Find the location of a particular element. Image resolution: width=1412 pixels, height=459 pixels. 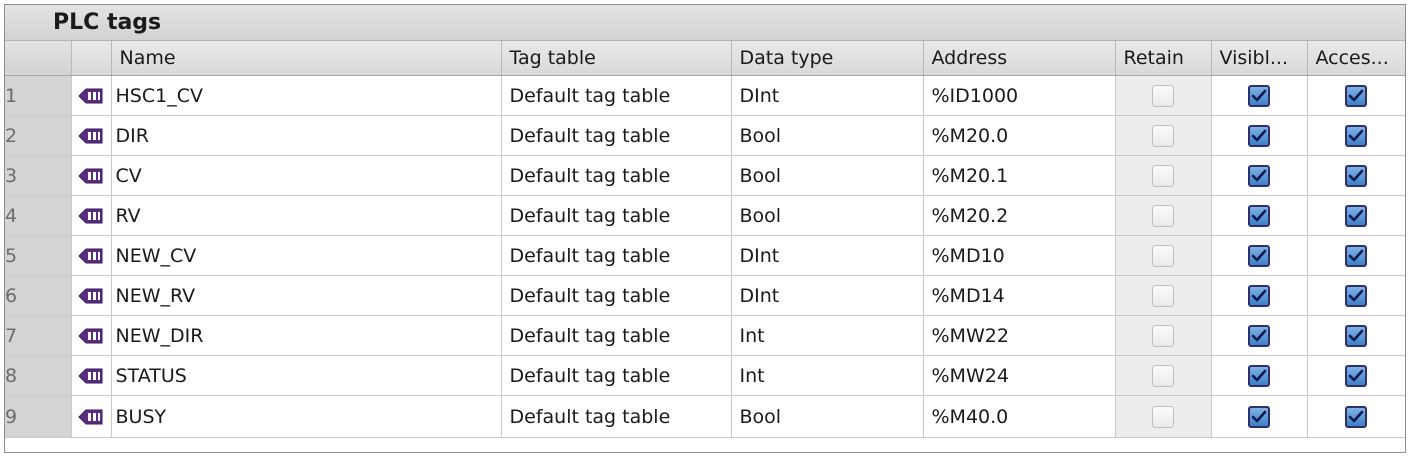

row-number: 8 is located at coordinates (38, 375).